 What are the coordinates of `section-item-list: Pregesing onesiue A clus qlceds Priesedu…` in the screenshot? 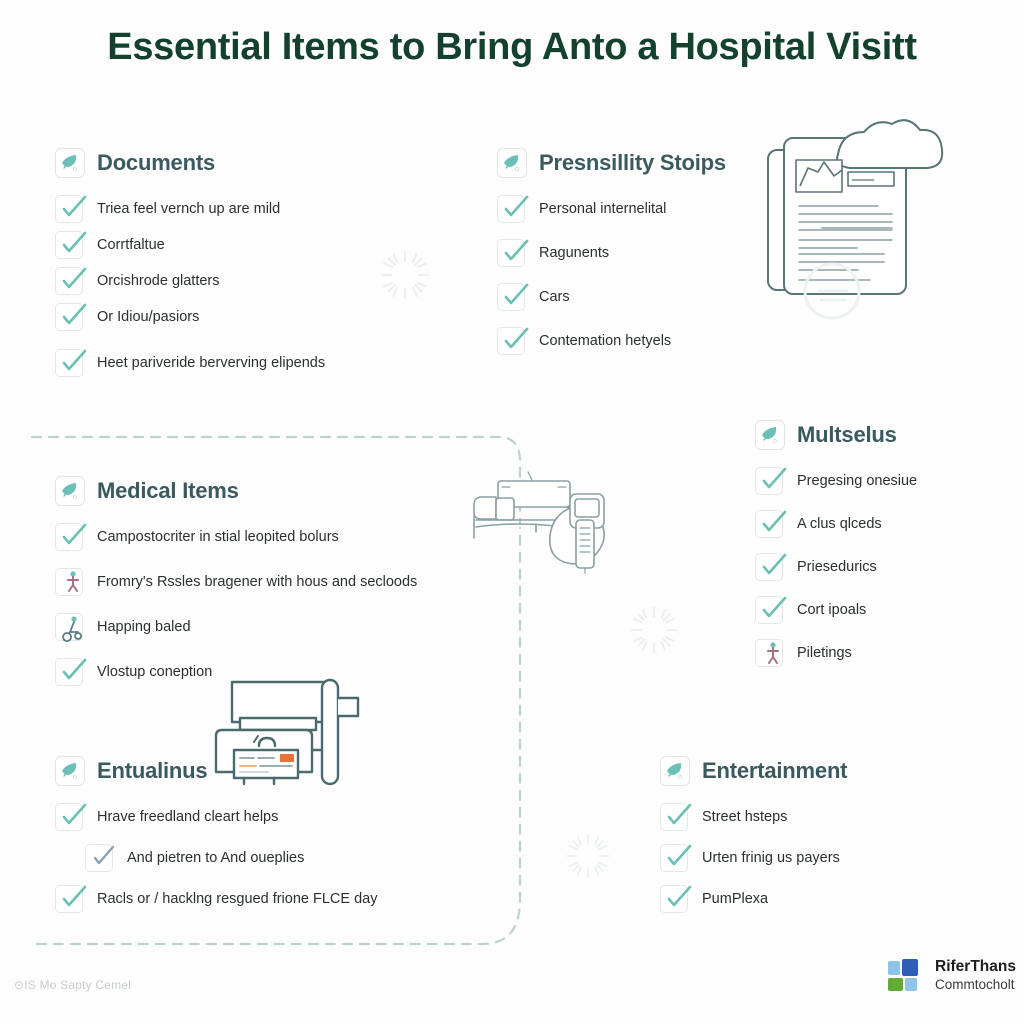 It's located at (836, 567).